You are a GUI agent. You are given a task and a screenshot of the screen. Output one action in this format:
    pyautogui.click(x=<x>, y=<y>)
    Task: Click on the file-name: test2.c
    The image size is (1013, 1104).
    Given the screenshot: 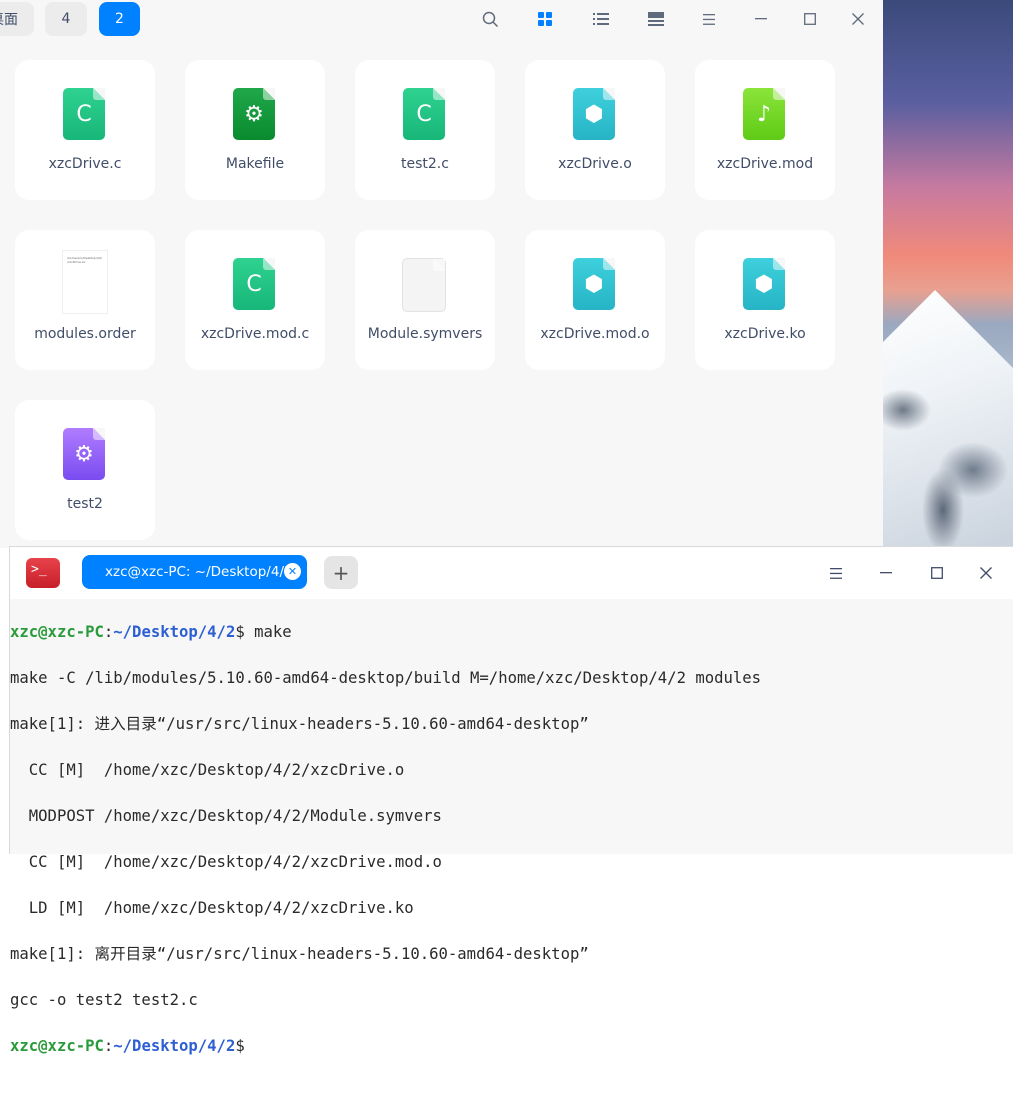 What is the action you would take?
    pyautogui.click(x=425, y=164)
    